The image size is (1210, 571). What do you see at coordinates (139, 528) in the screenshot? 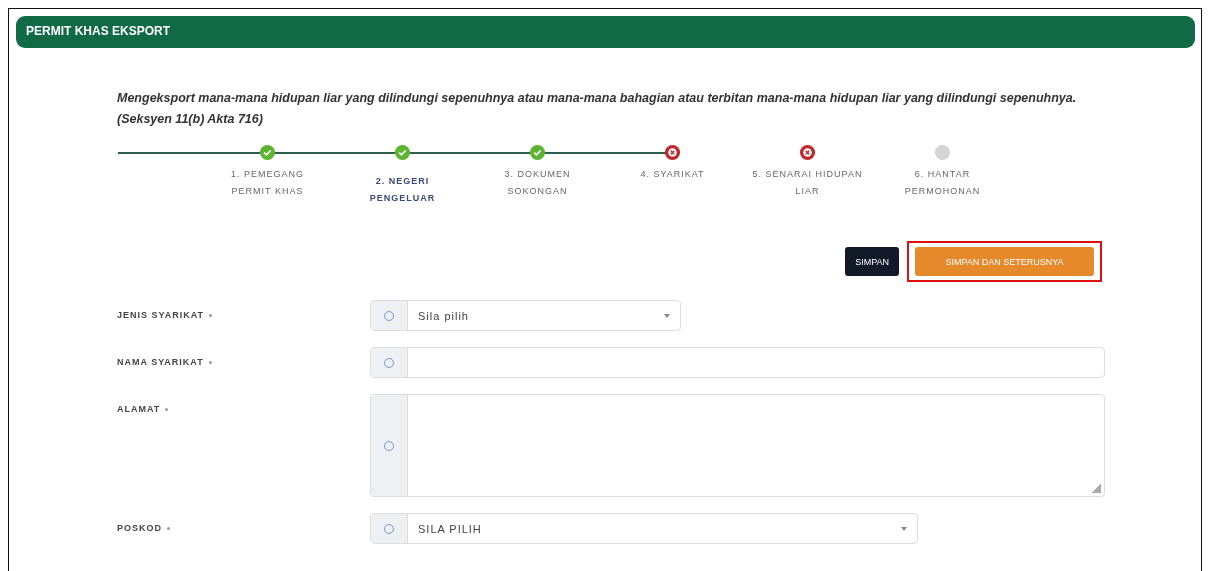
I see `field-label: POSKOD` at bounding box center [139, 528].